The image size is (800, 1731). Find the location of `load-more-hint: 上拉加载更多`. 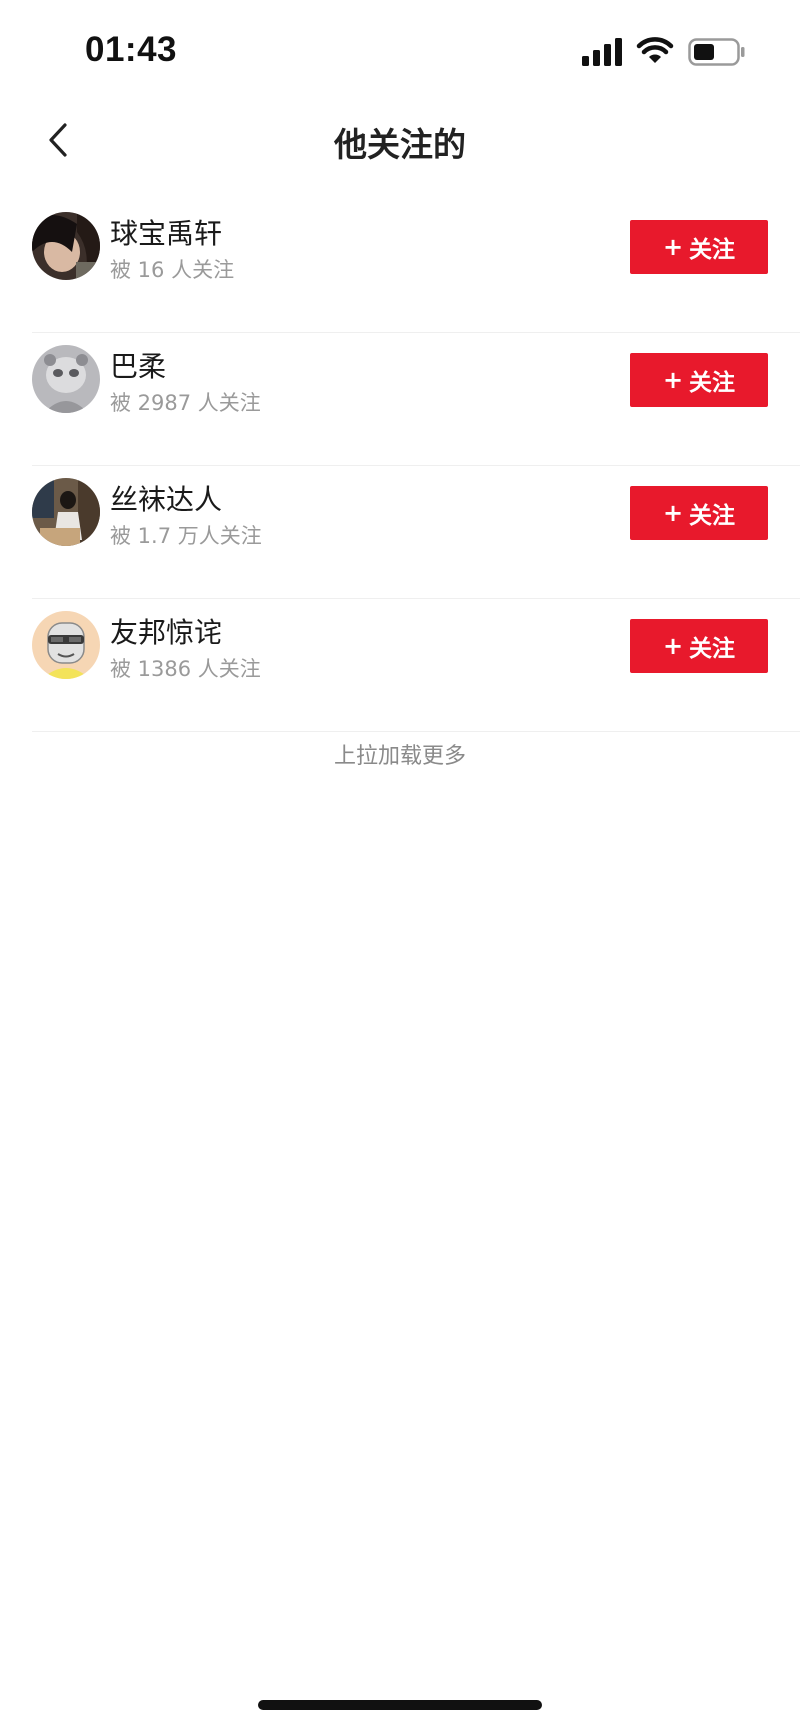

load-more-hint: 上拉加载更多 is located at coordinates (399, 756).